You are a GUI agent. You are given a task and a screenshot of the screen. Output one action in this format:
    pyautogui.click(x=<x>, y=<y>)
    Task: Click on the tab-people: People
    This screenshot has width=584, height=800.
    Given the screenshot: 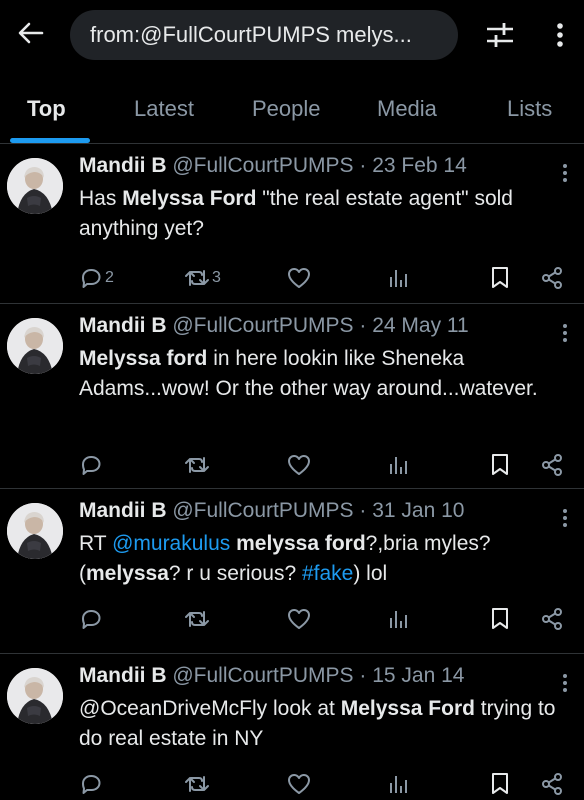 What is the action you would take?
    pyautogui.click(x=286, y=109)
    